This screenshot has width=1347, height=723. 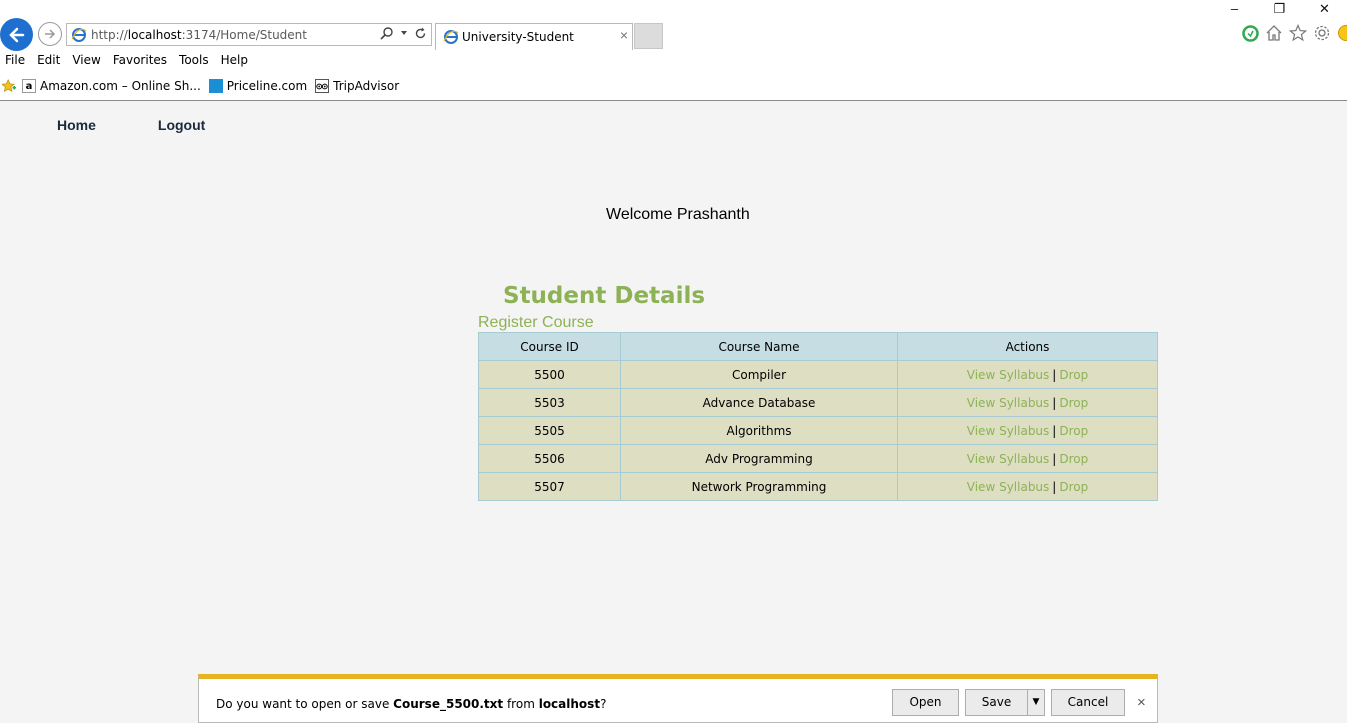 I want to click on search-icon, so click(x=387, y=33).